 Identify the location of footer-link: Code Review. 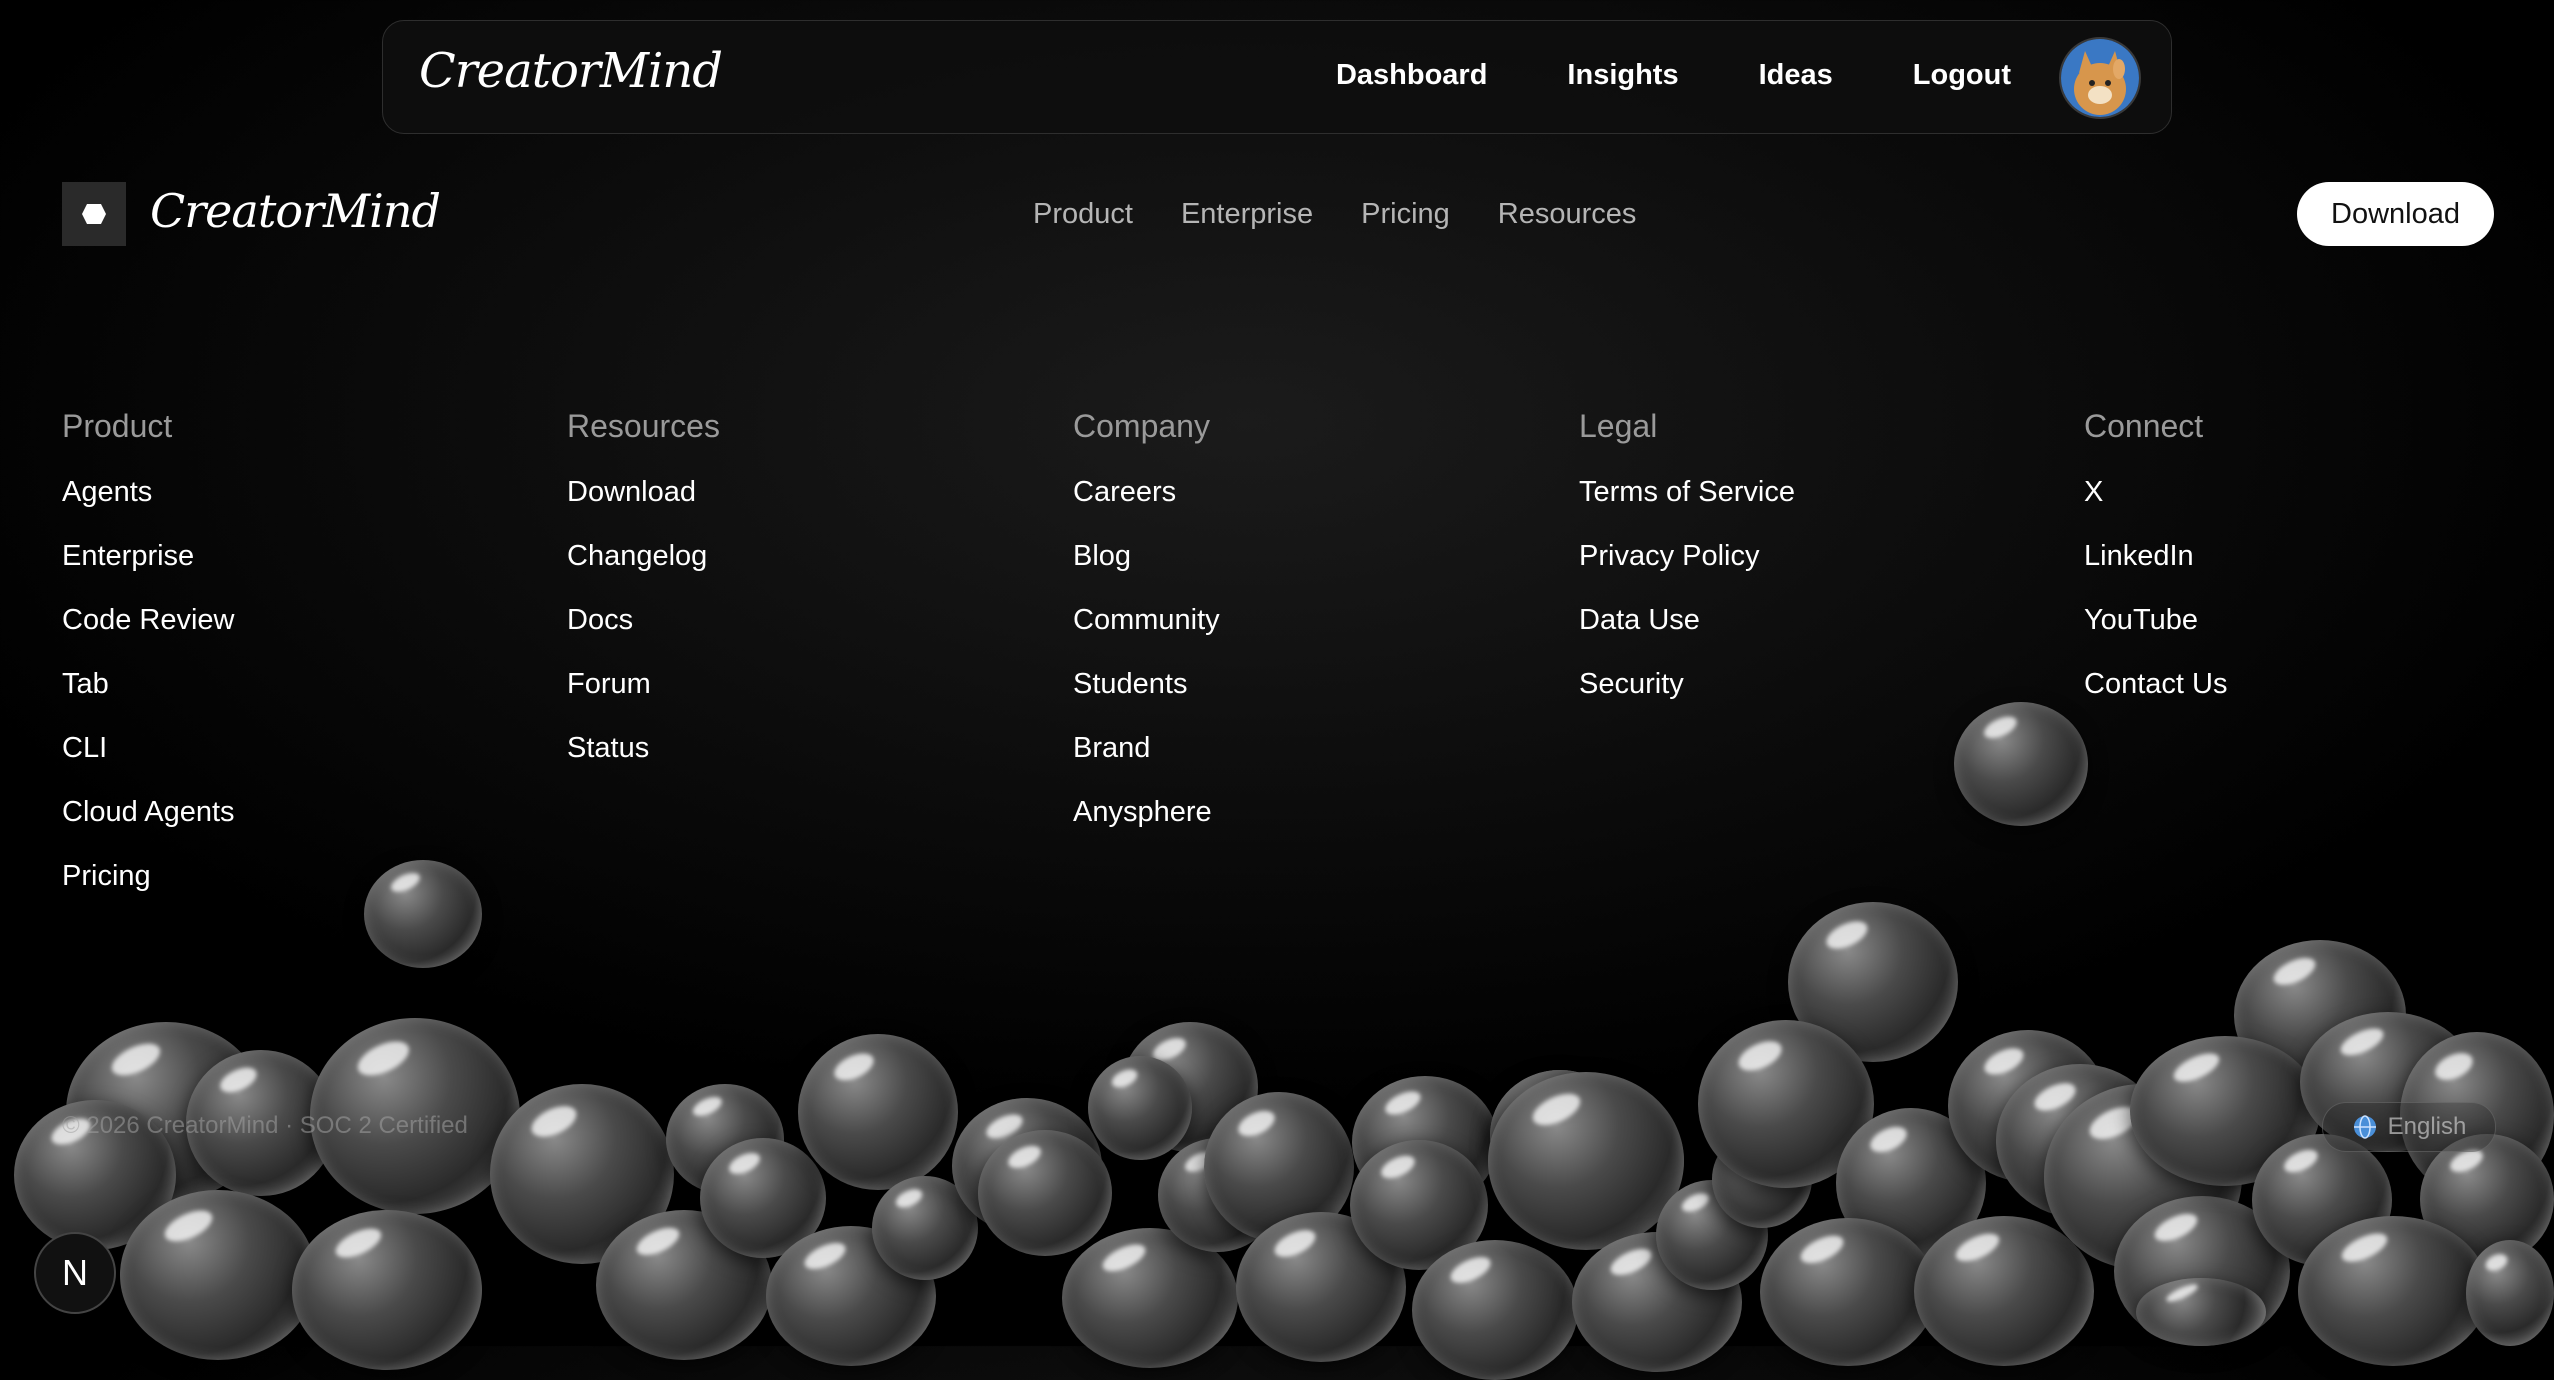
(148, 635).